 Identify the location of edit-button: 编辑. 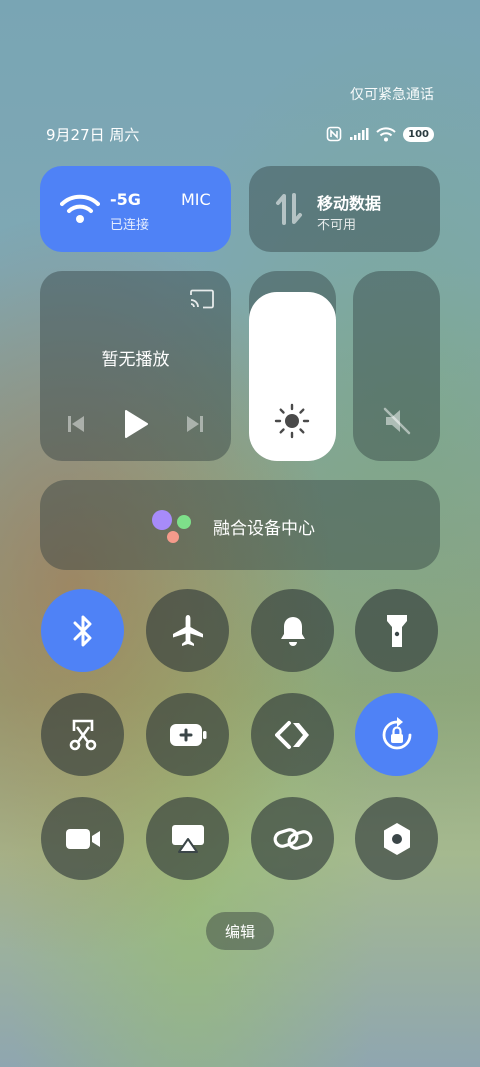
(240, 931).